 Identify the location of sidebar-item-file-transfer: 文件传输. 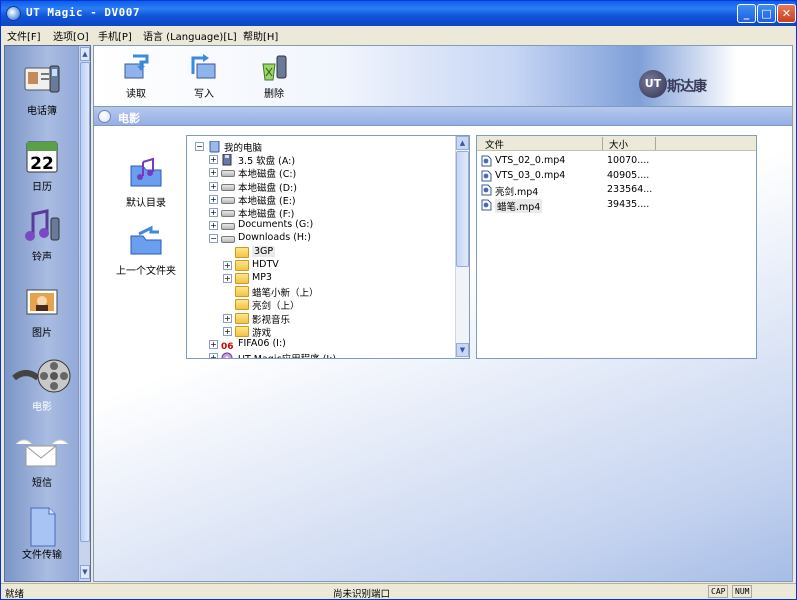
(42, 533).